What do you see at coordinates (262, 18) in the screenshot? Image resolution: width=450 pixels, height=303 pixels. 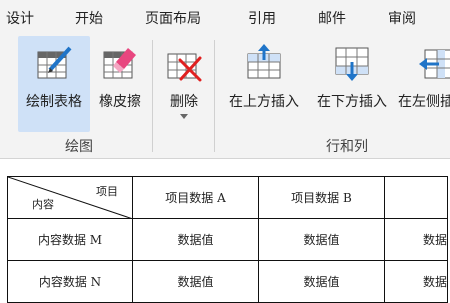 I see `tab-references: 引用` at bounding box center [262, 18].